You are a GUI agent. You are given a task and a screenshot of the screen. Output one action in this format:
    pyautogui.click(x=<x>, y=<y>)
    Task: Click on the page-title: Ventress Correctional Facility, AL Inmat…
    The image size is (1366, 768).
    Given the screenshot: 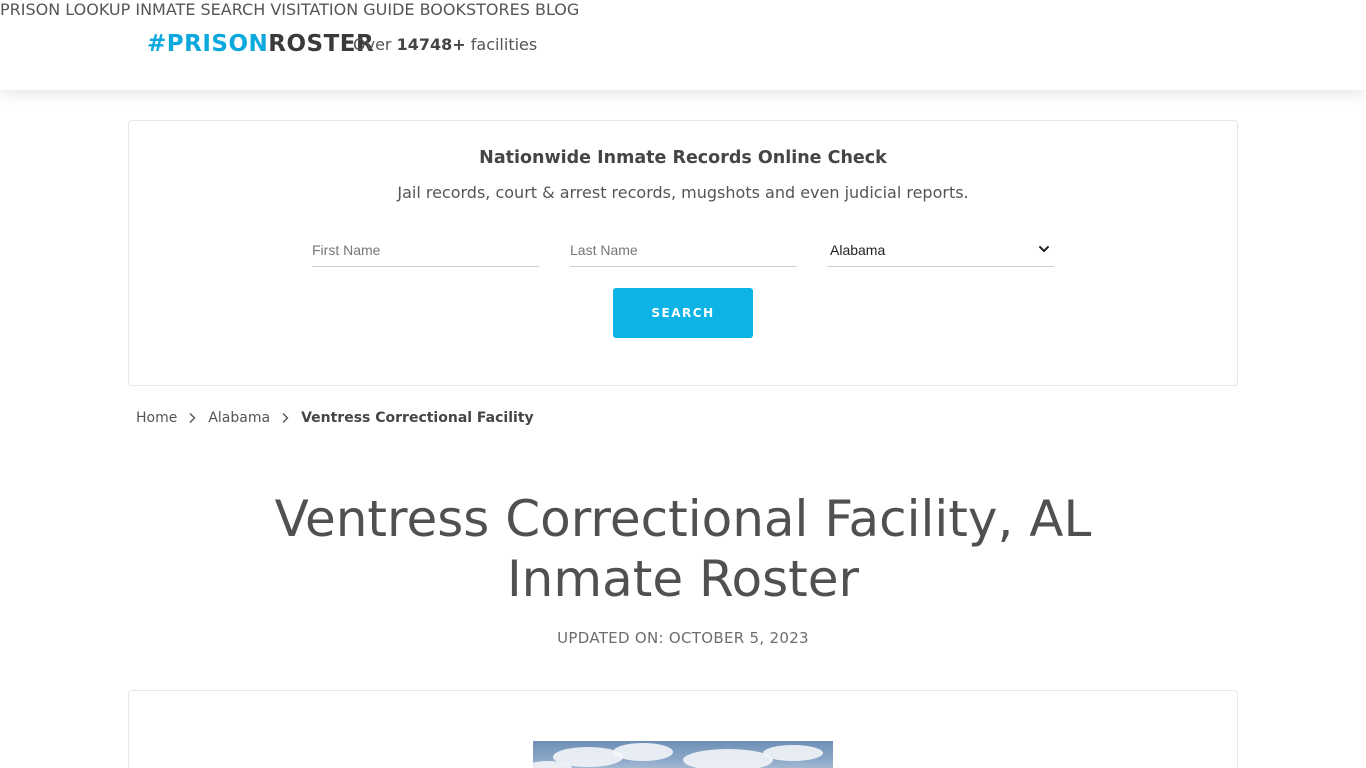 What is the action you would take?
    pyautogui.click(x=683, y=549)
    